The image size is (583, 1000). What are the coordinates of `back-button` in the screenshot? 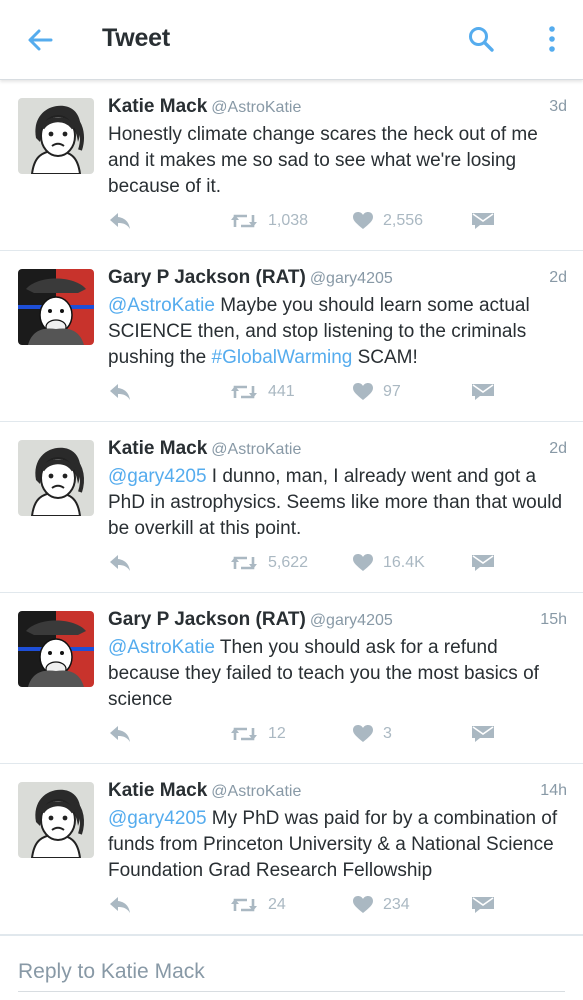 It's located at (40, 40).